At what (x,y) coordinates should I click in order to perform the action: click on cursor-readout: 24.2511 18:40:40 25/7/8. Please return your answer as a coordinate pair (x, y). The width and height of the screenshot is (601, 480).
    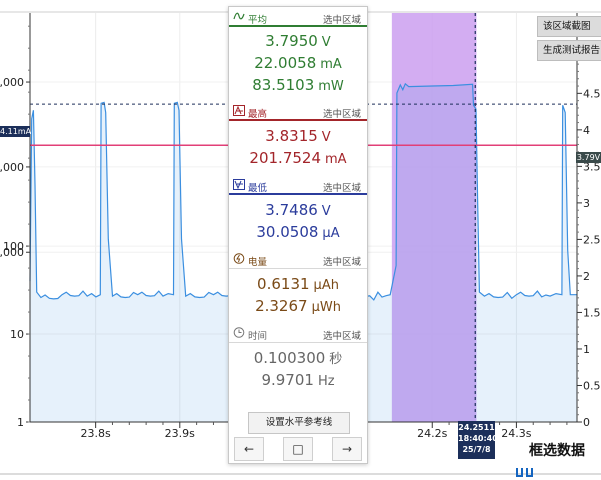
    Looking at the image, I should click on (478, 440).